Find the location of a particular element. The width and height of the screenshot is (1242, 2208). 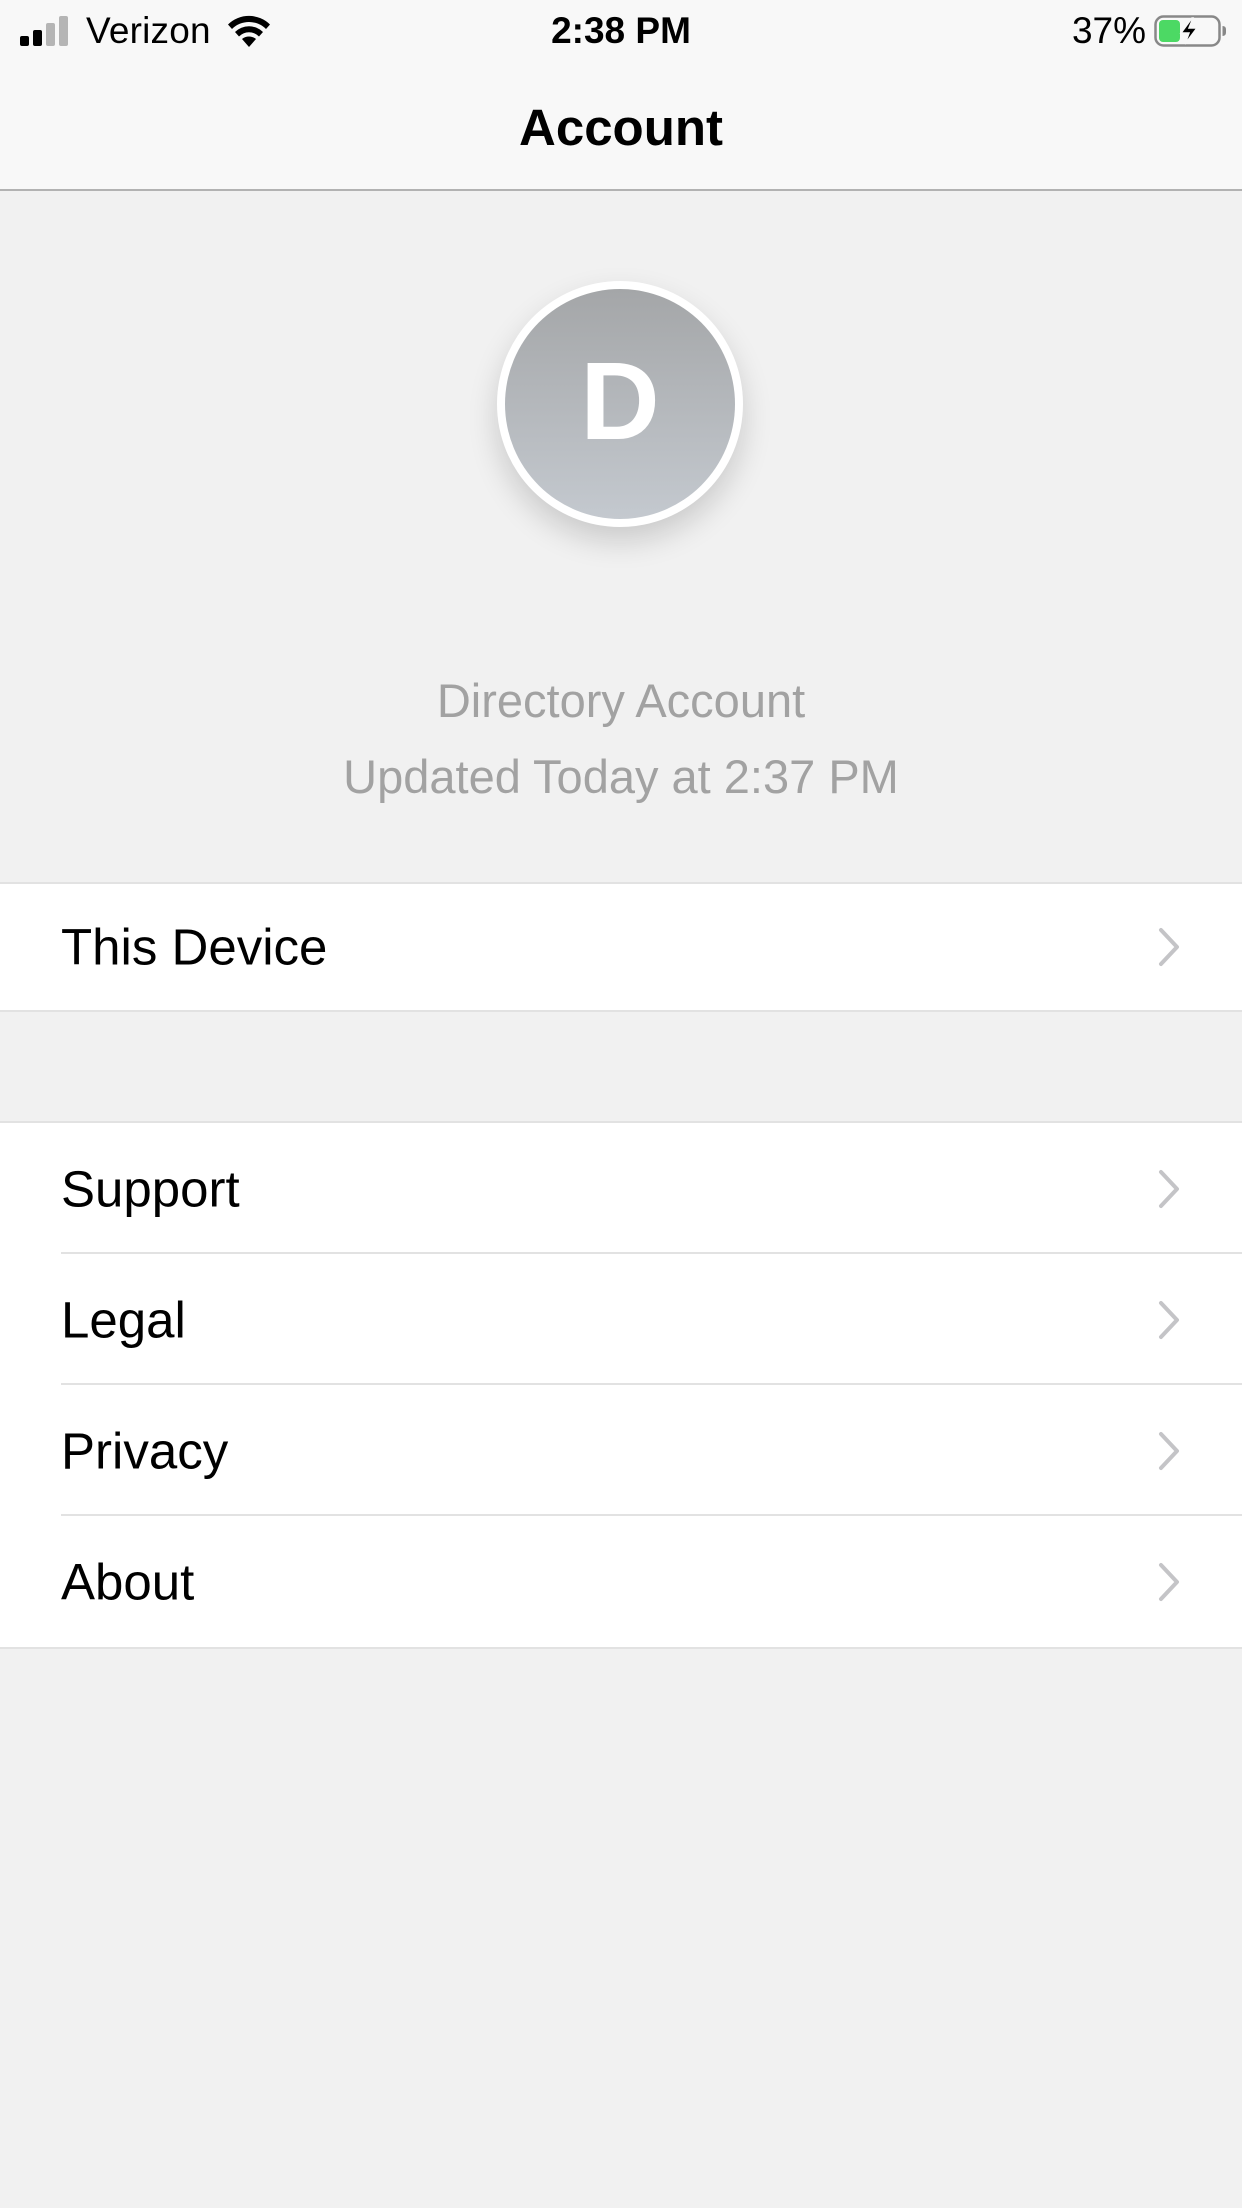

row-support: Support is located at coordinates (621, 1188).